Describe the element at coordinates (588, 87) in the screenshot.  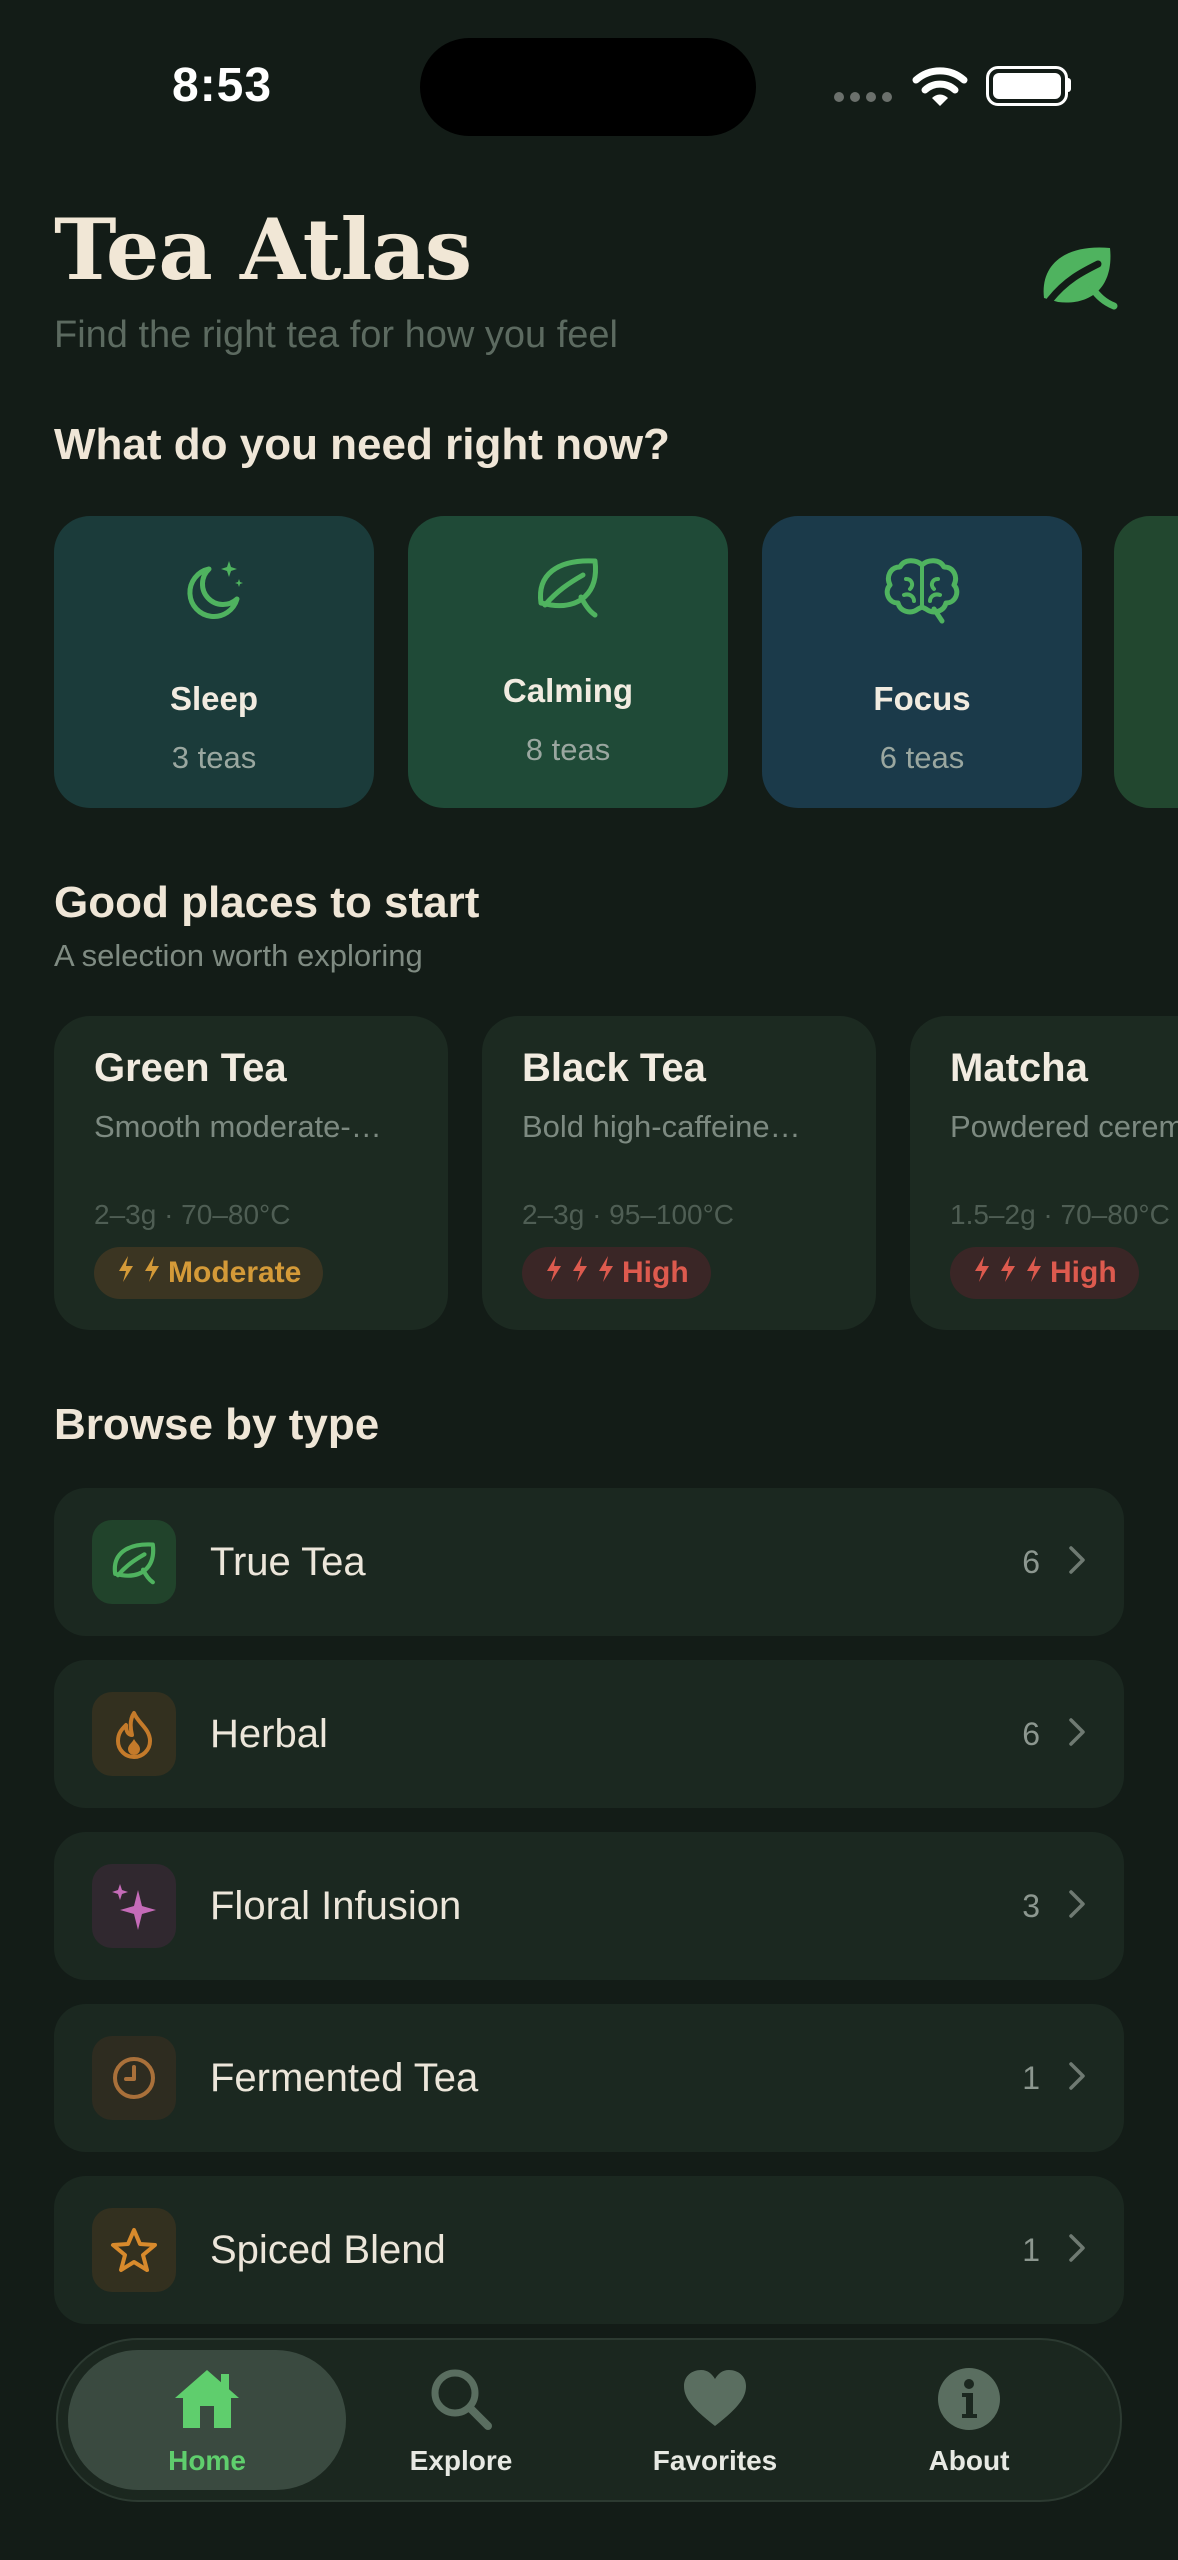
I see `dynamic-island` at that location.